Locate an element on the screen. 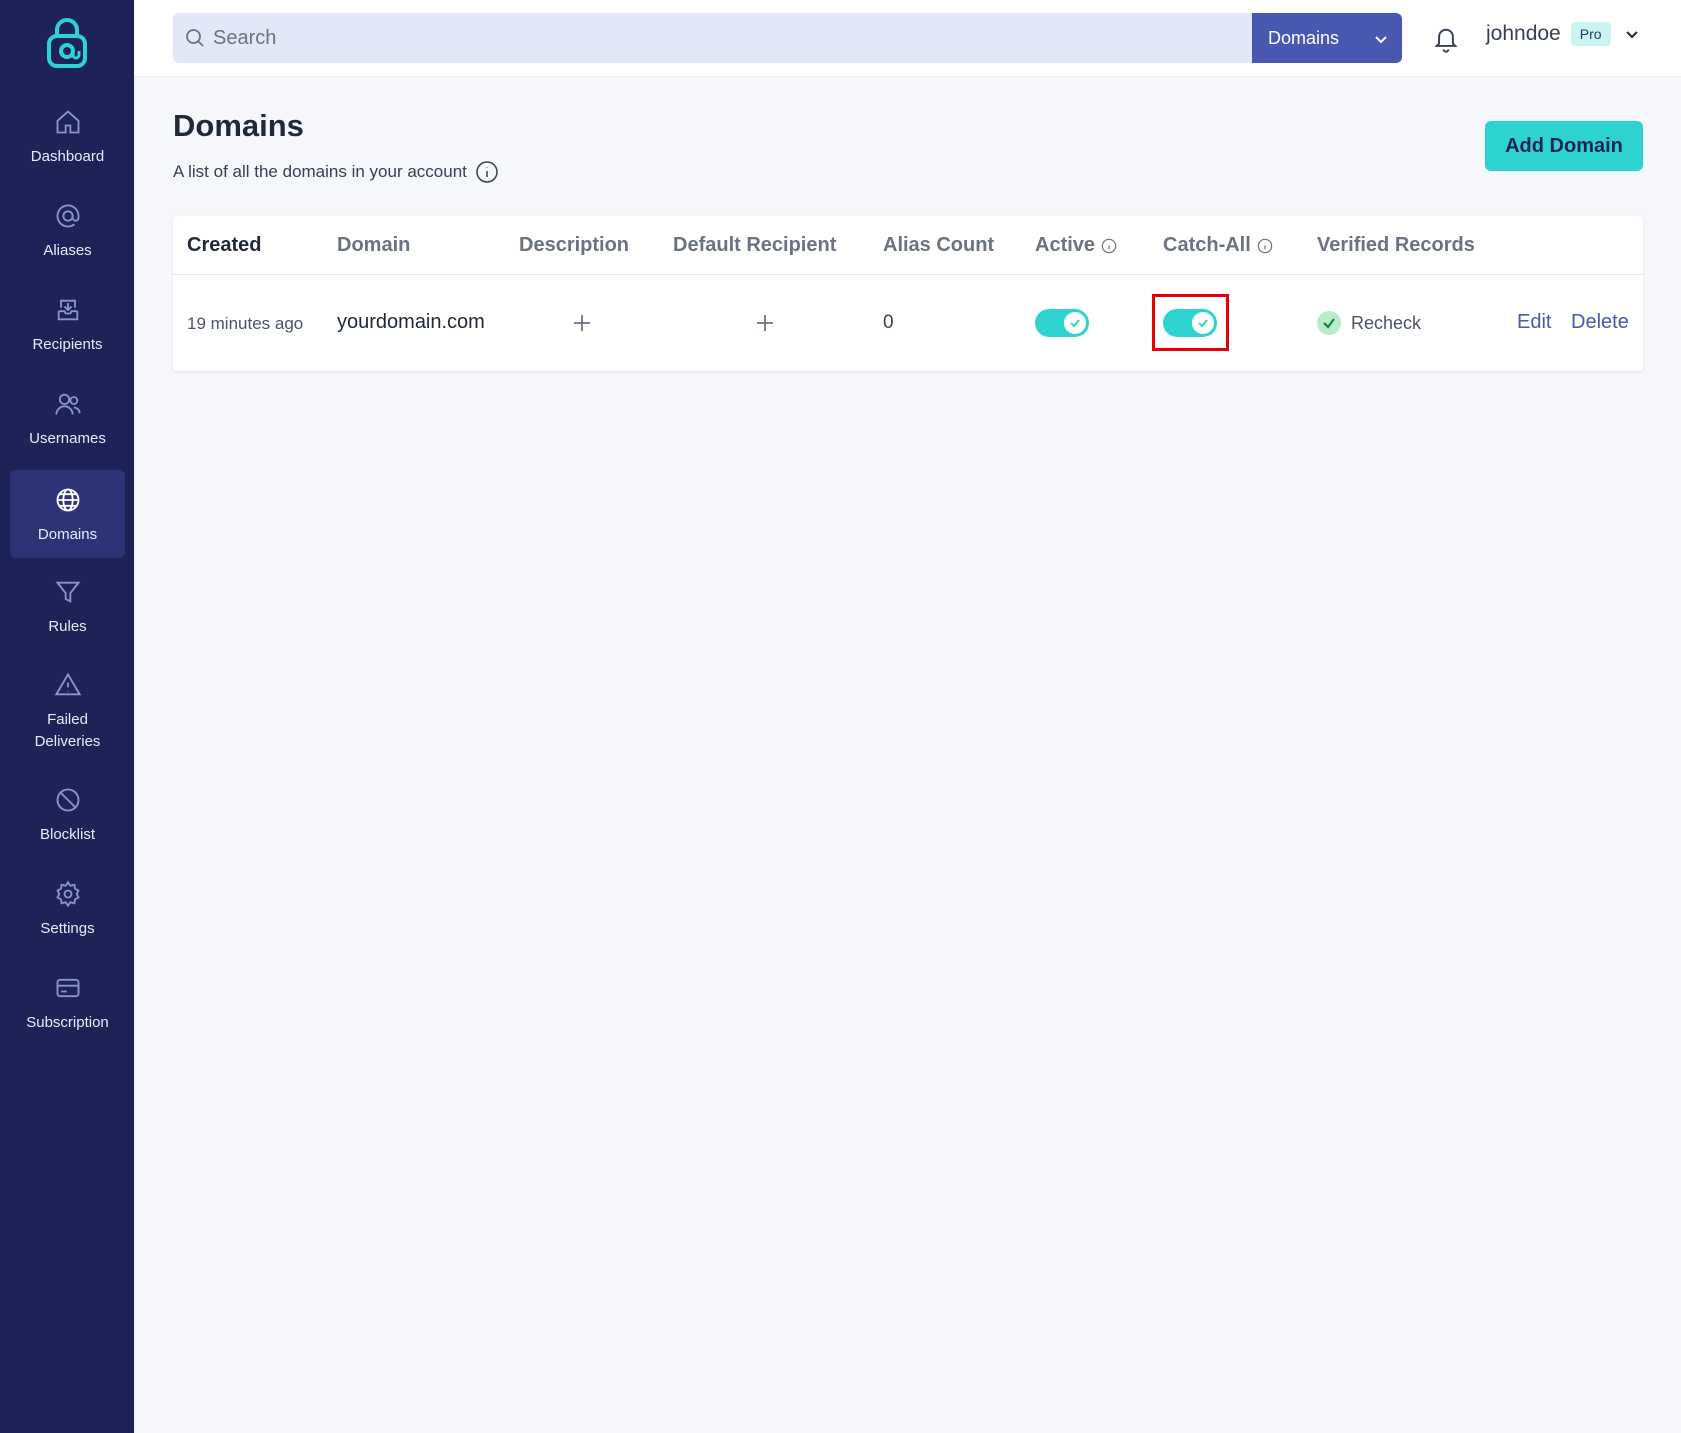  column-header-verified-records: Verified Records is located at coordinates (1396, 245).